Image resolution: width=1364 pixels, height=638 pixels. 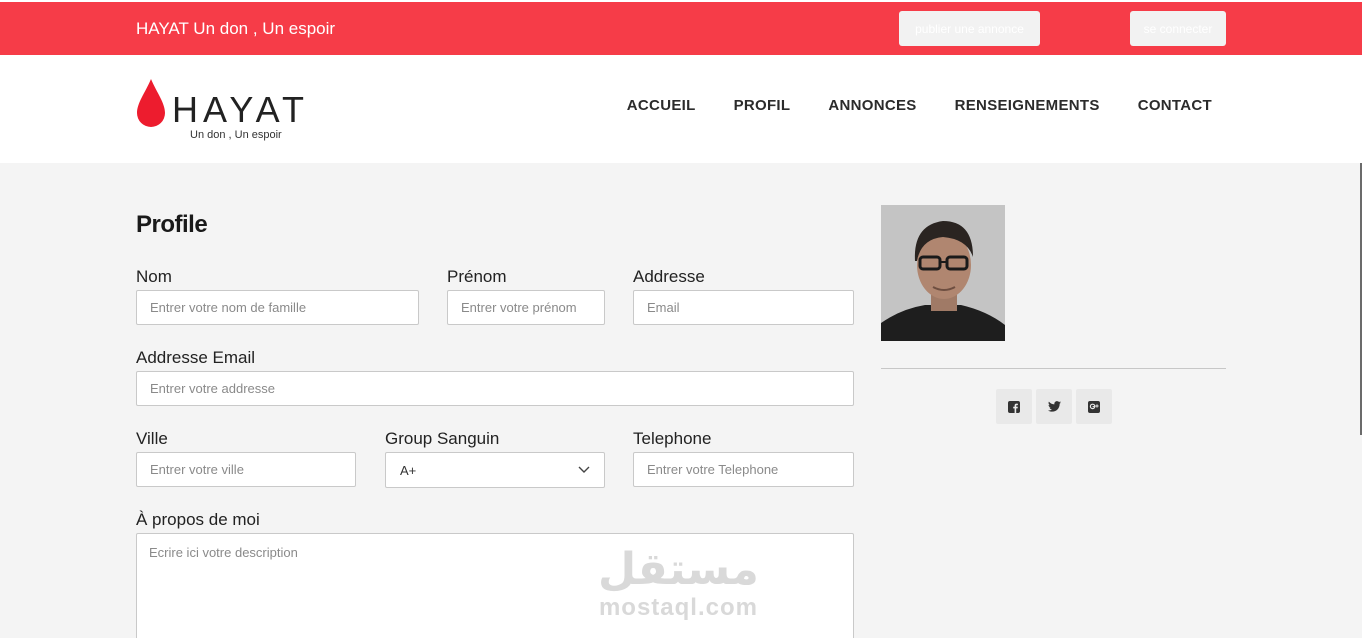 I want to click on logo-brand: HAYAT, so click(x=241, y=109).